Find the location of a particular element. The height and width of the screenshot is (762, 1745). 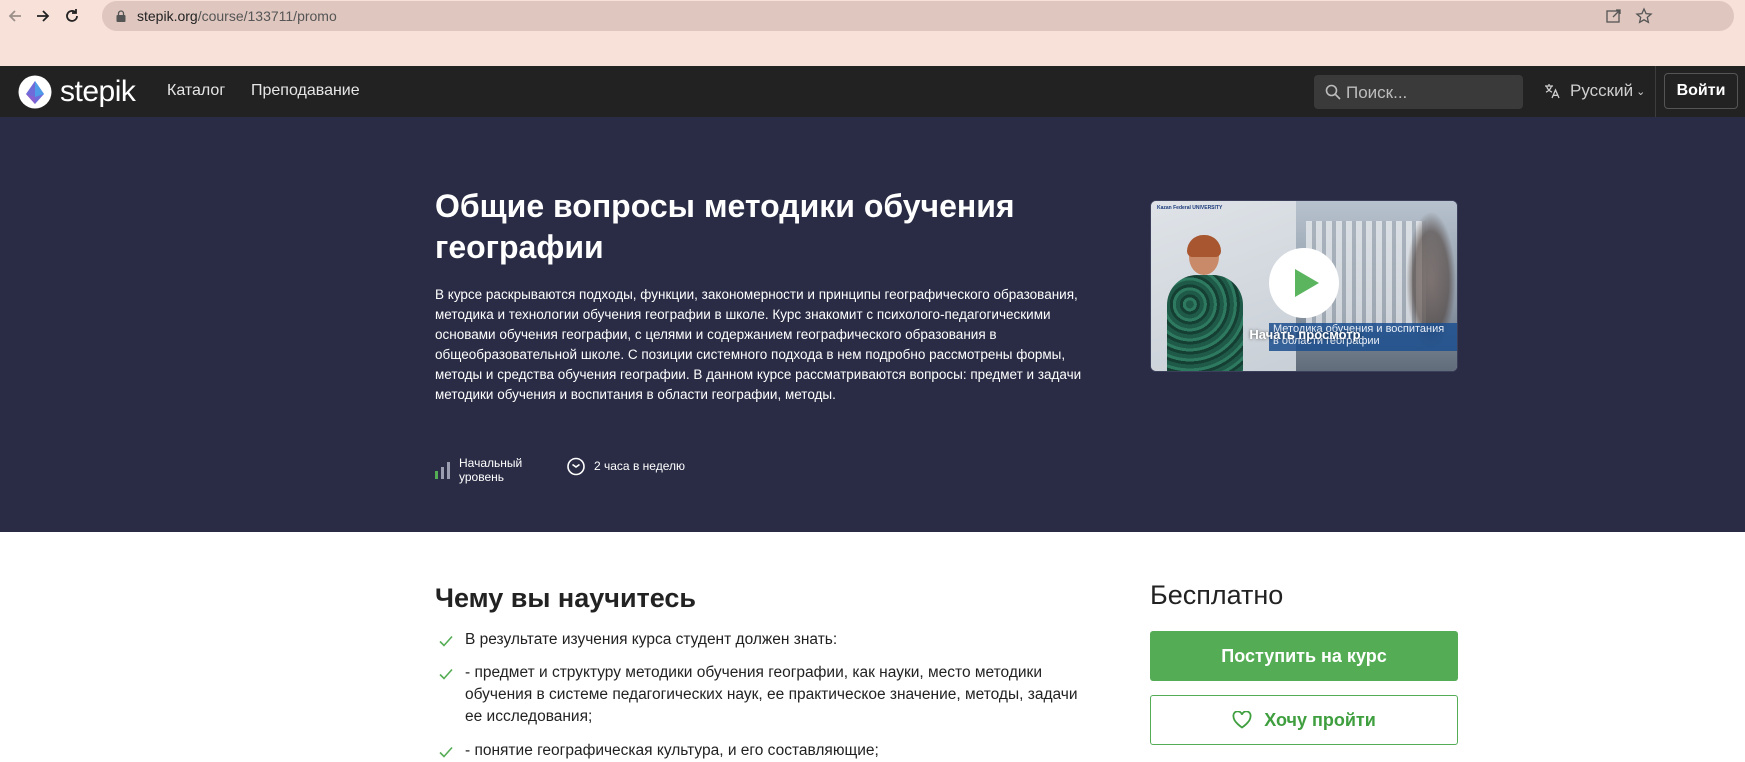

video-lecturer-image is located at coordinates (1205, 303).